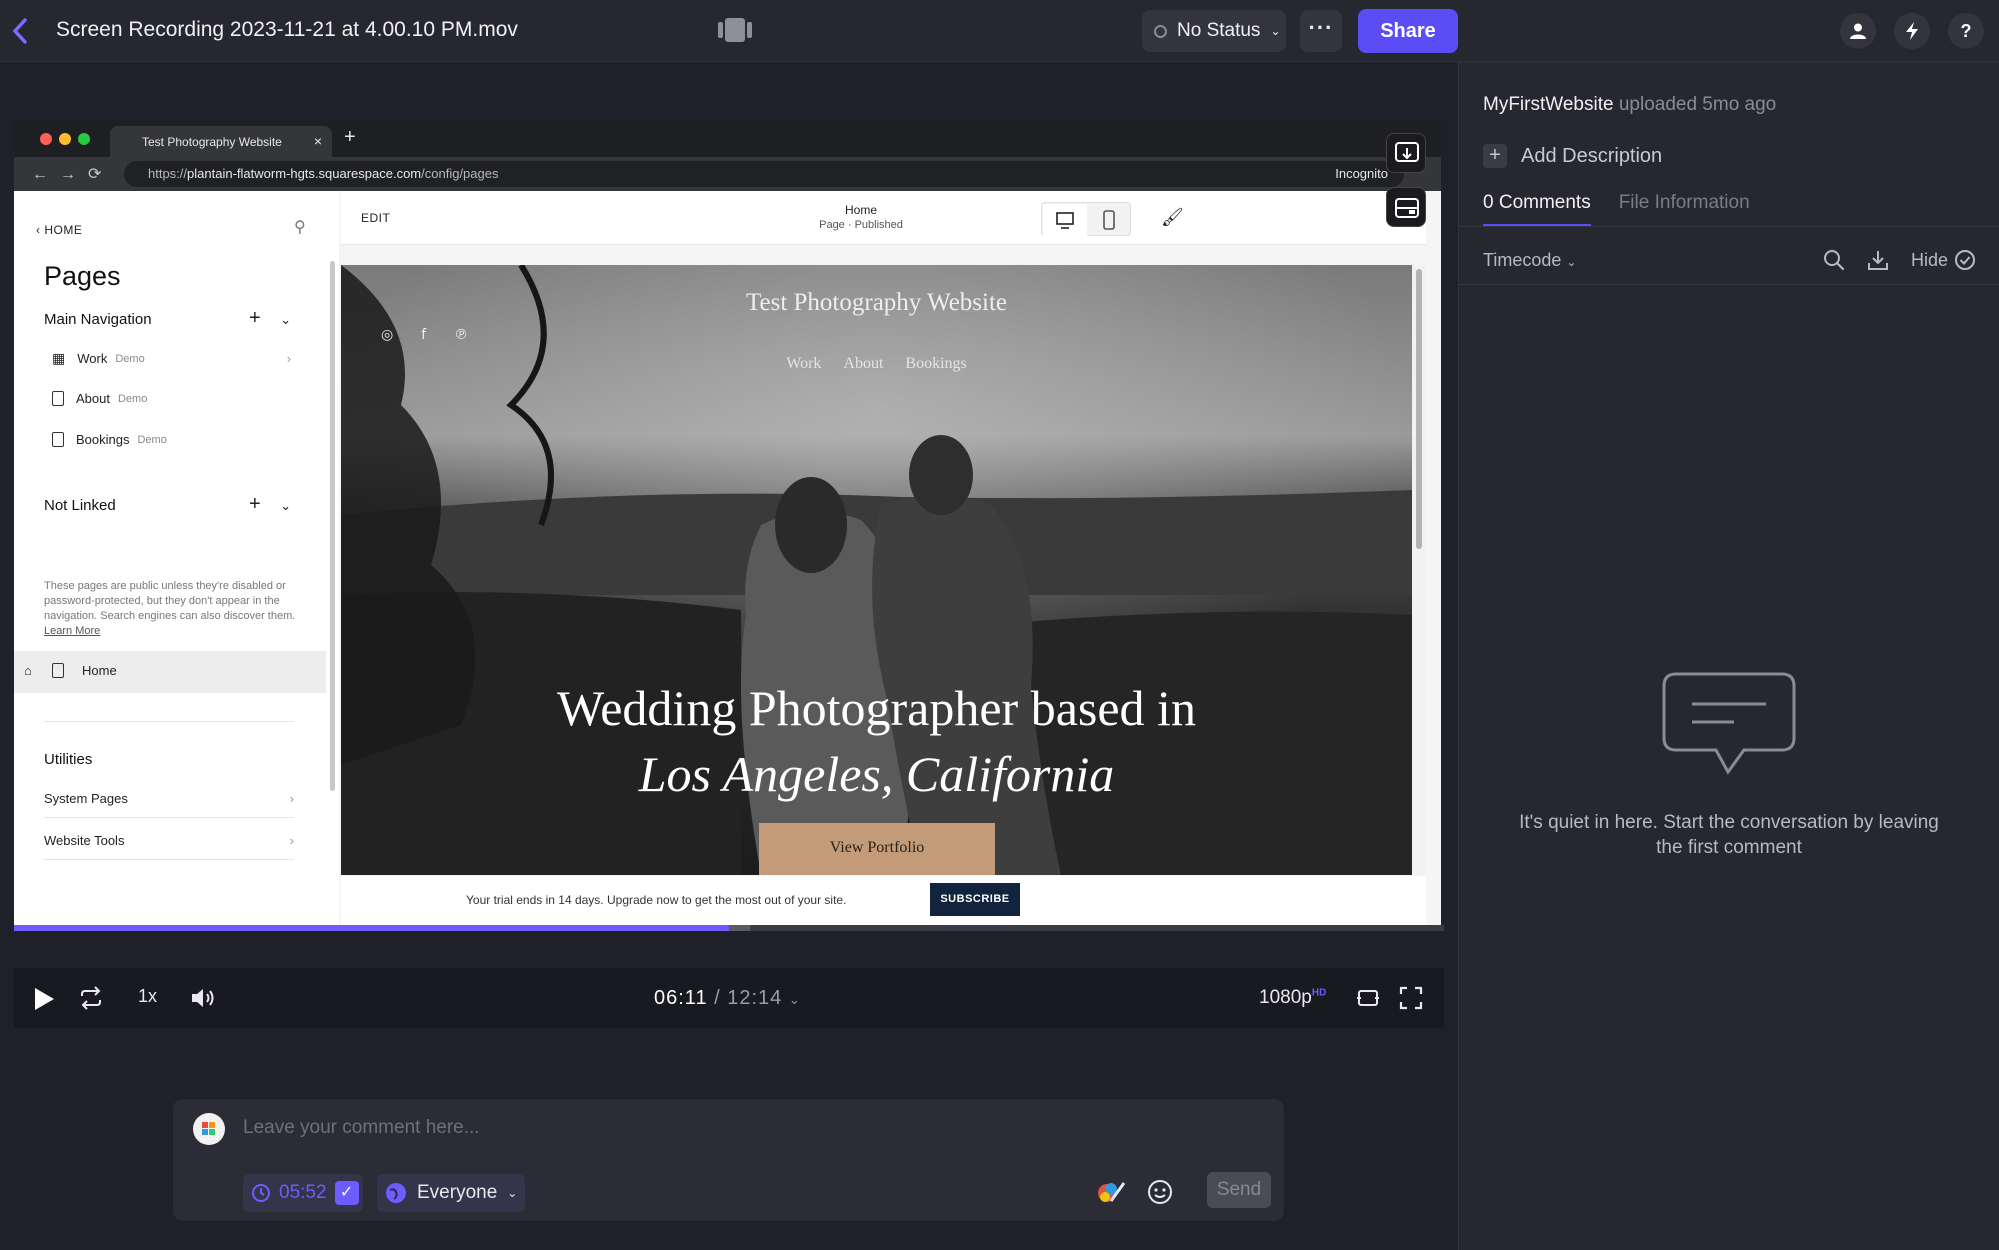 Image resolution: width=1999 pixels, height=1250 pixels. What do you see at coordinates (1172, 217) in the screenshot?
I see `style-brush-icon: 🖌` at bounding box center [1172, 217].